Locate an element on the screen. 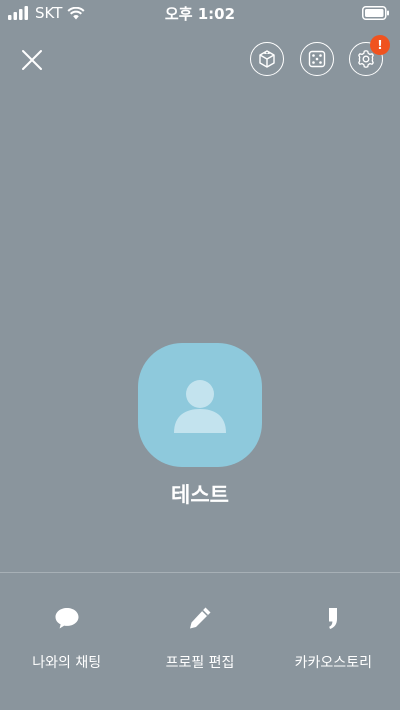 This screenshot has height=710, width=400. dice-icon is located at coordinates (317, 59).